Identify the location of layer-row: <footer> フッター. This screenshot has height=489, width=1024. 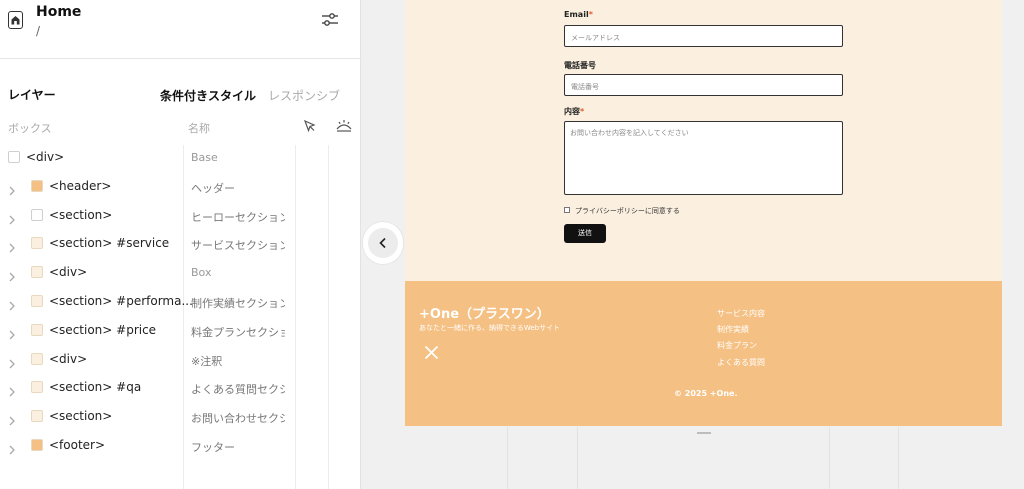
(180, 445).